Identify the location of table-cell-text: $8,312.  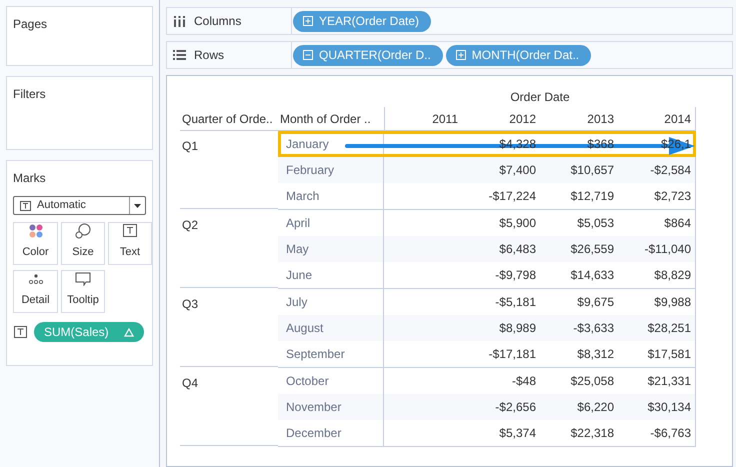
(595, 354).